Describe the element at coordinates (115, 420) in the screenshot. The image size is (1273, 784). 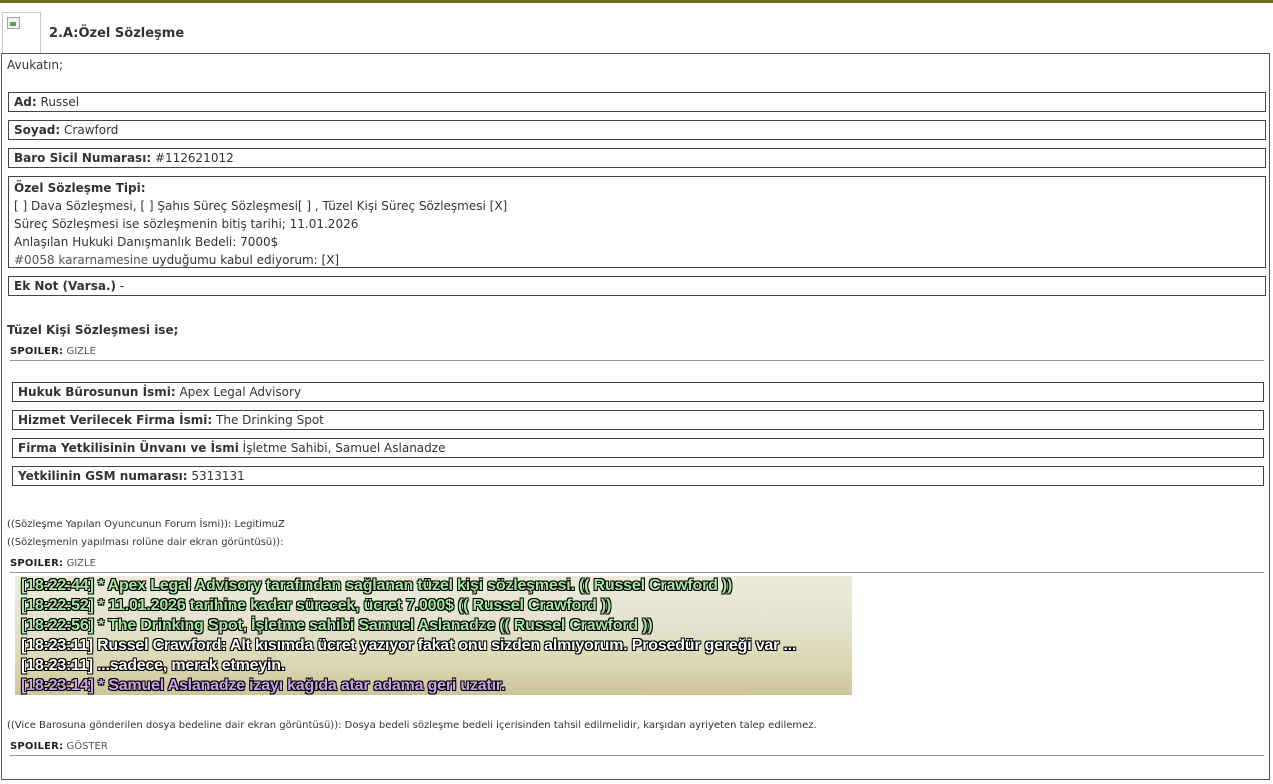
I see `field-label: Hizmet Verilecek Firma İsmi:` at that location.